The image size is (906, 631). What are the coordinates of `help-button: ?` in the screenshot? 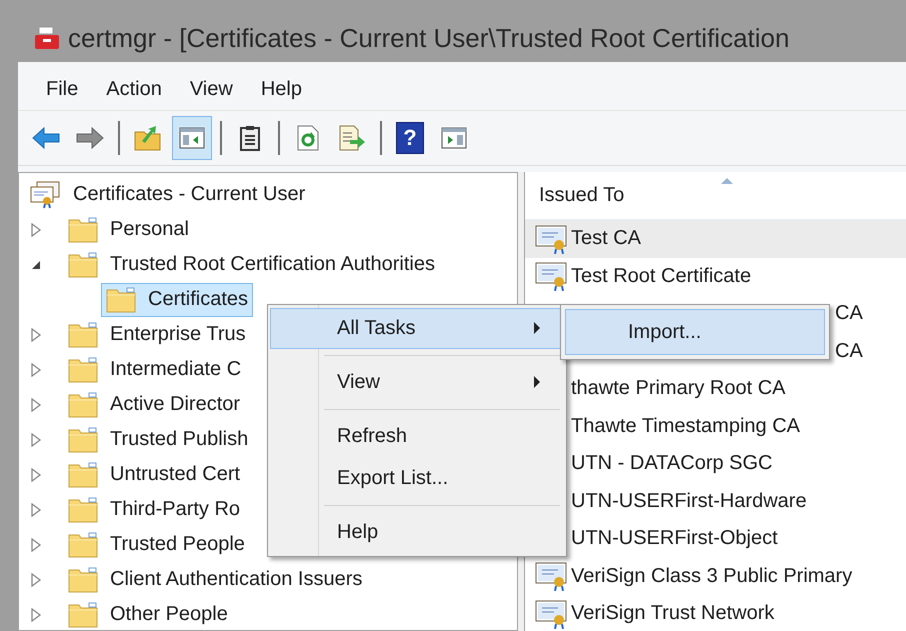 It's located at (410, 138).